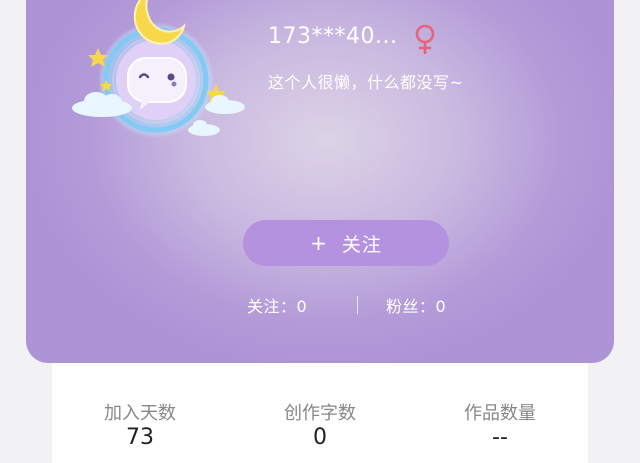 The height and width of the screenshot is (463, 640). I want to click on following-count: 关注：0, so click(277, 305).